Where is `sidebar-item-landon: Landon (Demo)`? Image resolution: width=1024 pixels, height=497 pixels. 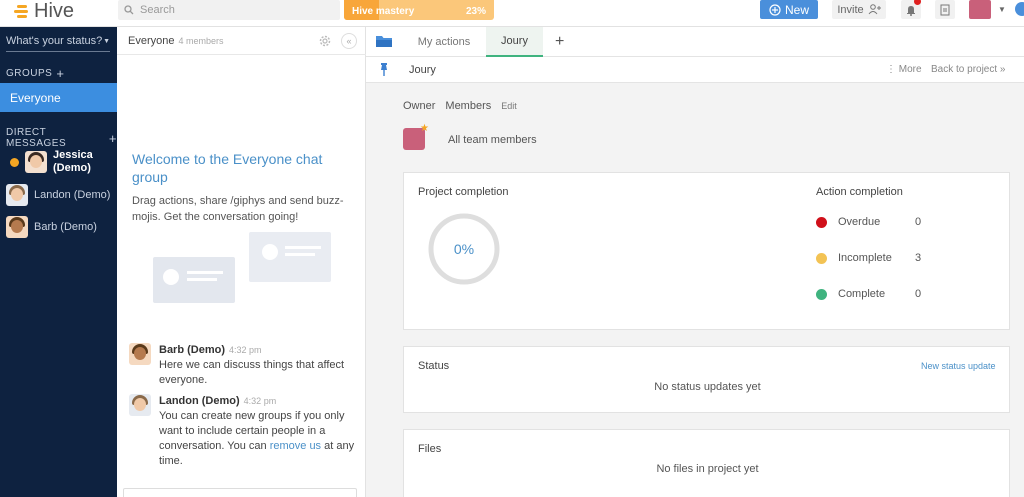 sidebar-item-landon: Landon (Demo) is located at coordinates (60, 195).